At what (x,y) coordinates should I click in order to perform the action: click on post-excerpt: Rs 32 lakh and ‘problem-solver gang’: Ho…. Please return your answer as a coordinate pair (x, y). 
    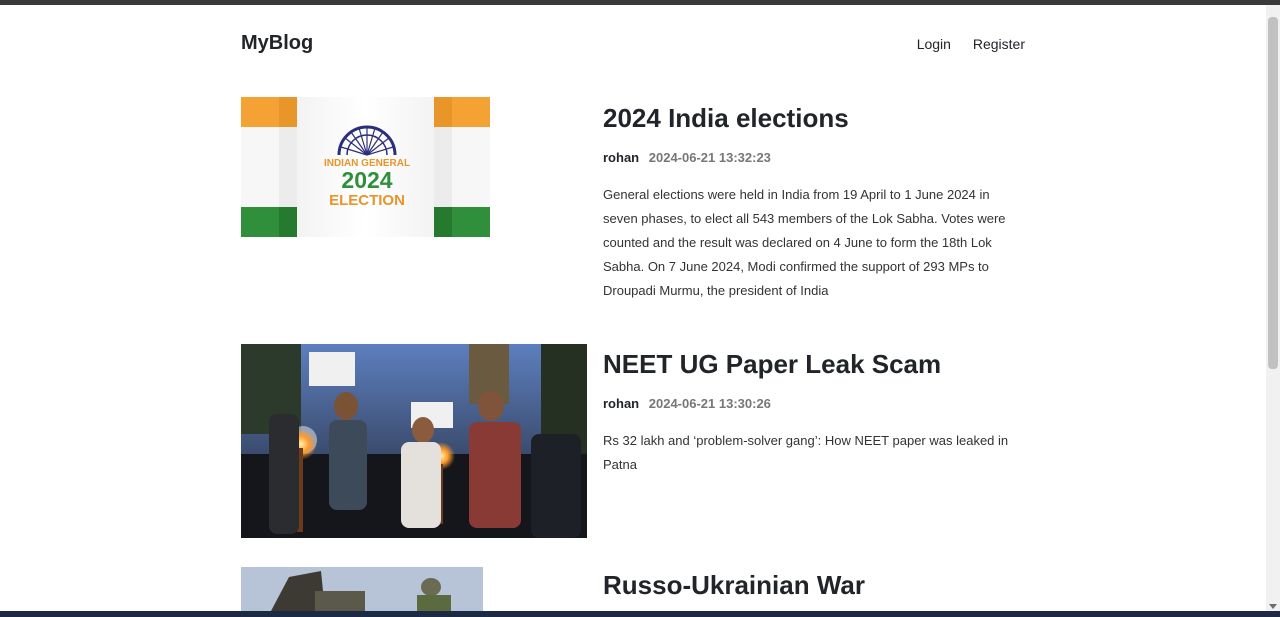
    Looking at the image, I should click on (806, 452).